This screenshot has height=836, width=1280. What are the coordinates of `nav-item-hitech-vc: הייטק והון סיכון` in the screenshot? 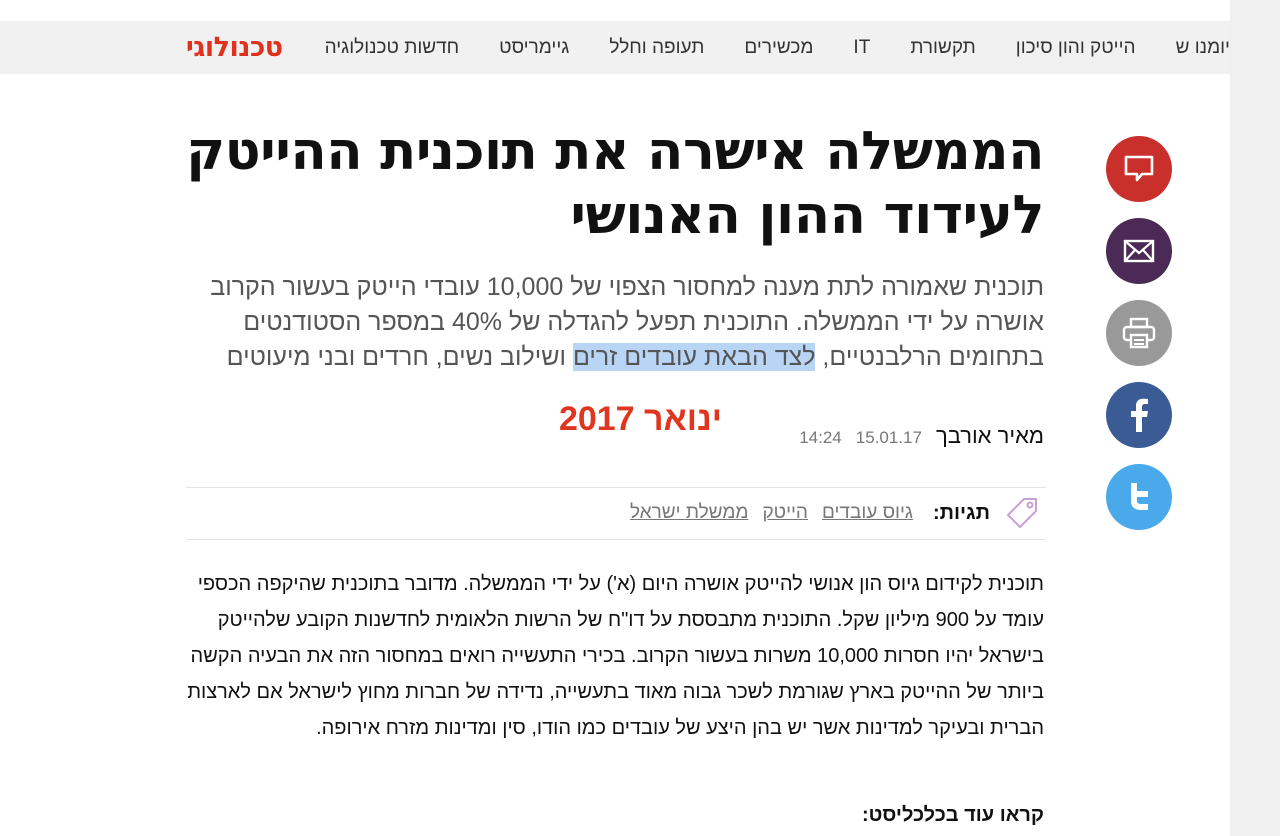 It's located at (1076, 48).